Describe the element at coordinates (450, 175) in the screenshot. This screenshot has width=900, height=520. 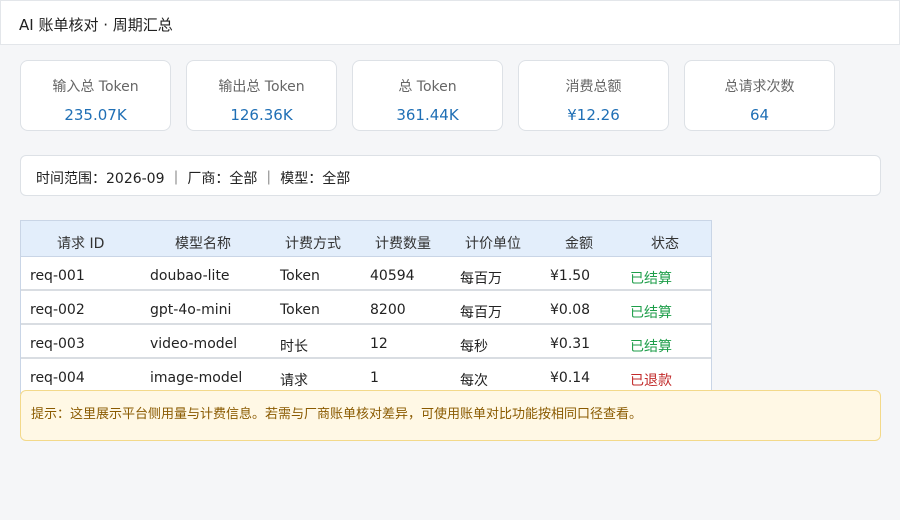
I see `filter-summary-bar: 时间范围：2026-09 ｜ 厂商：全部 ｜ 模型：全部` at that location.